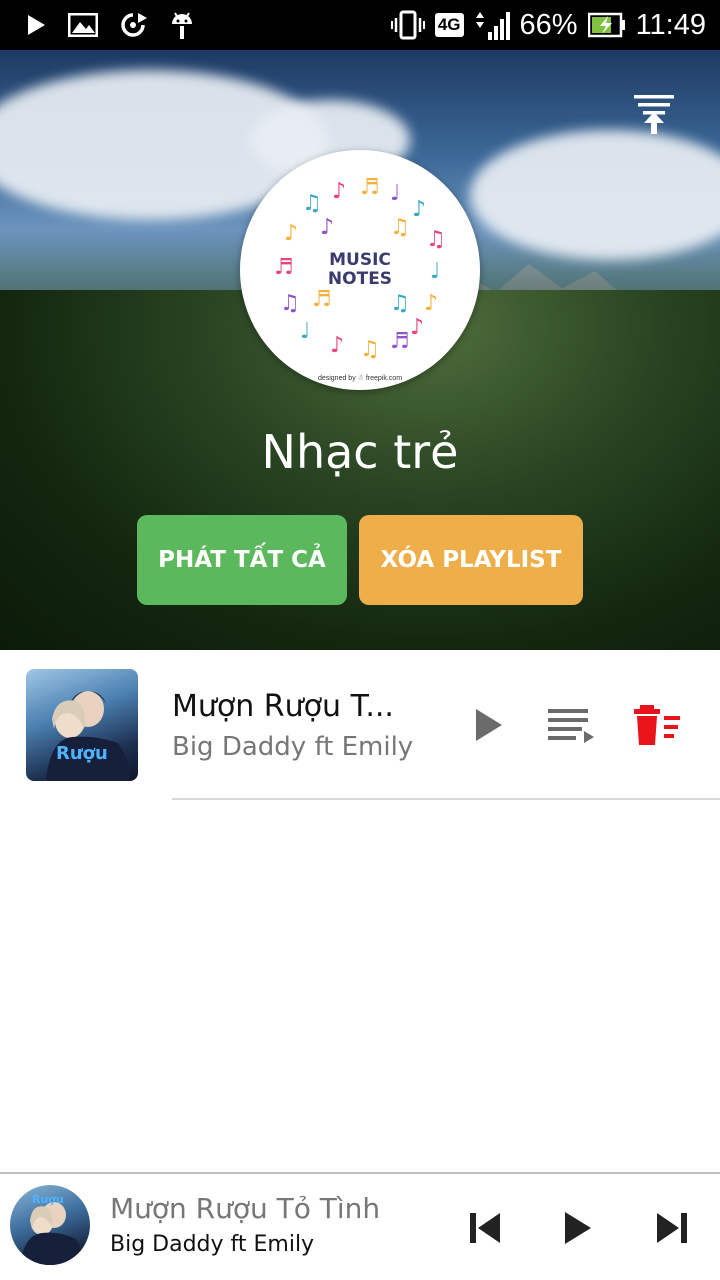 This screenshot has width=720, height=1280. I want to click on now-playing-thumbnail: Rượu, so click(50, 1225).